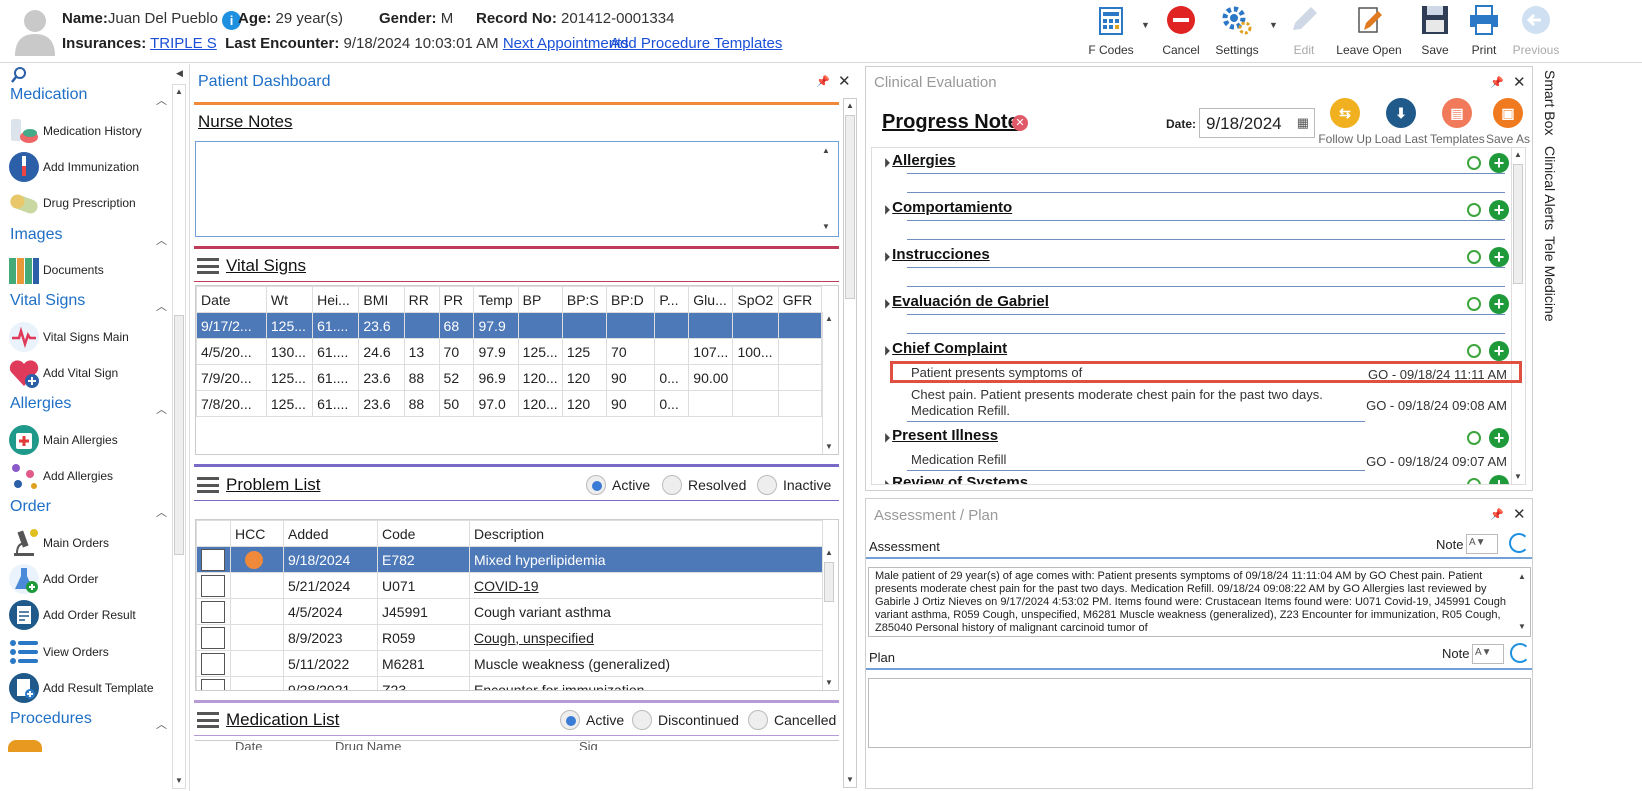 This screenshot has width=1642, height=791. I want to click on pi-entry-text: Medication Refill, so click(958, 459).